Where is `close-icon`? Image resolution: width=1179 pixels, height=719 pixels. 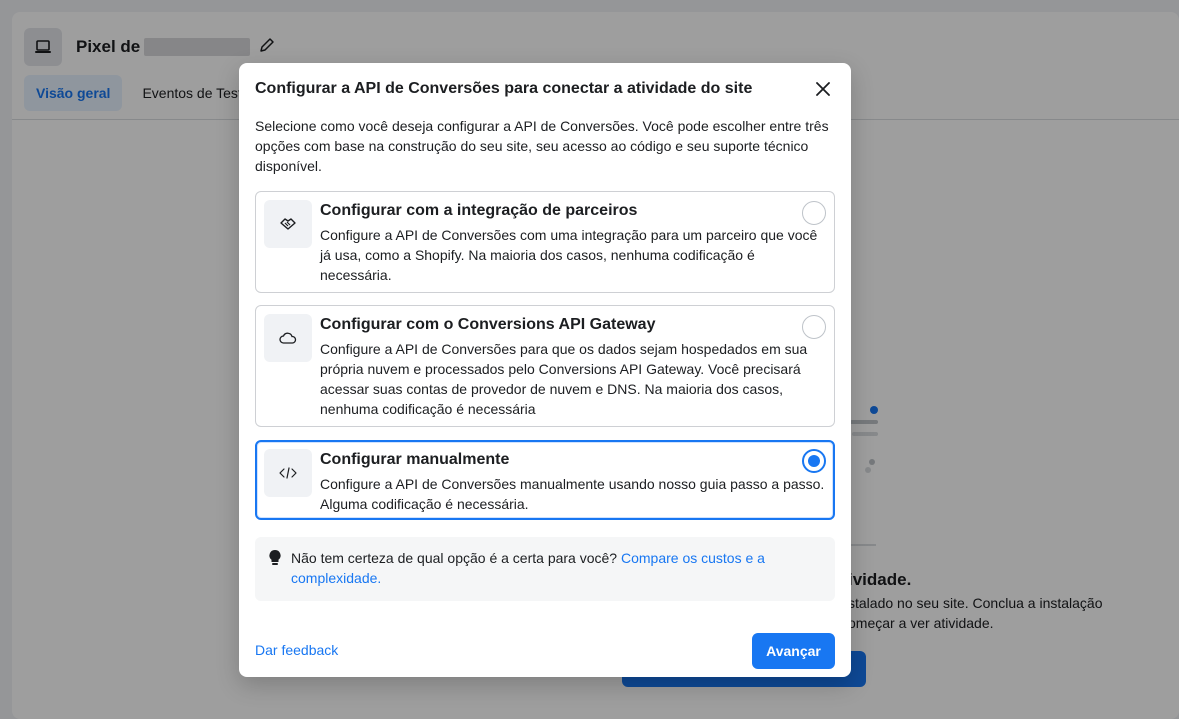
close-icon is located at coordinates (823, 89).